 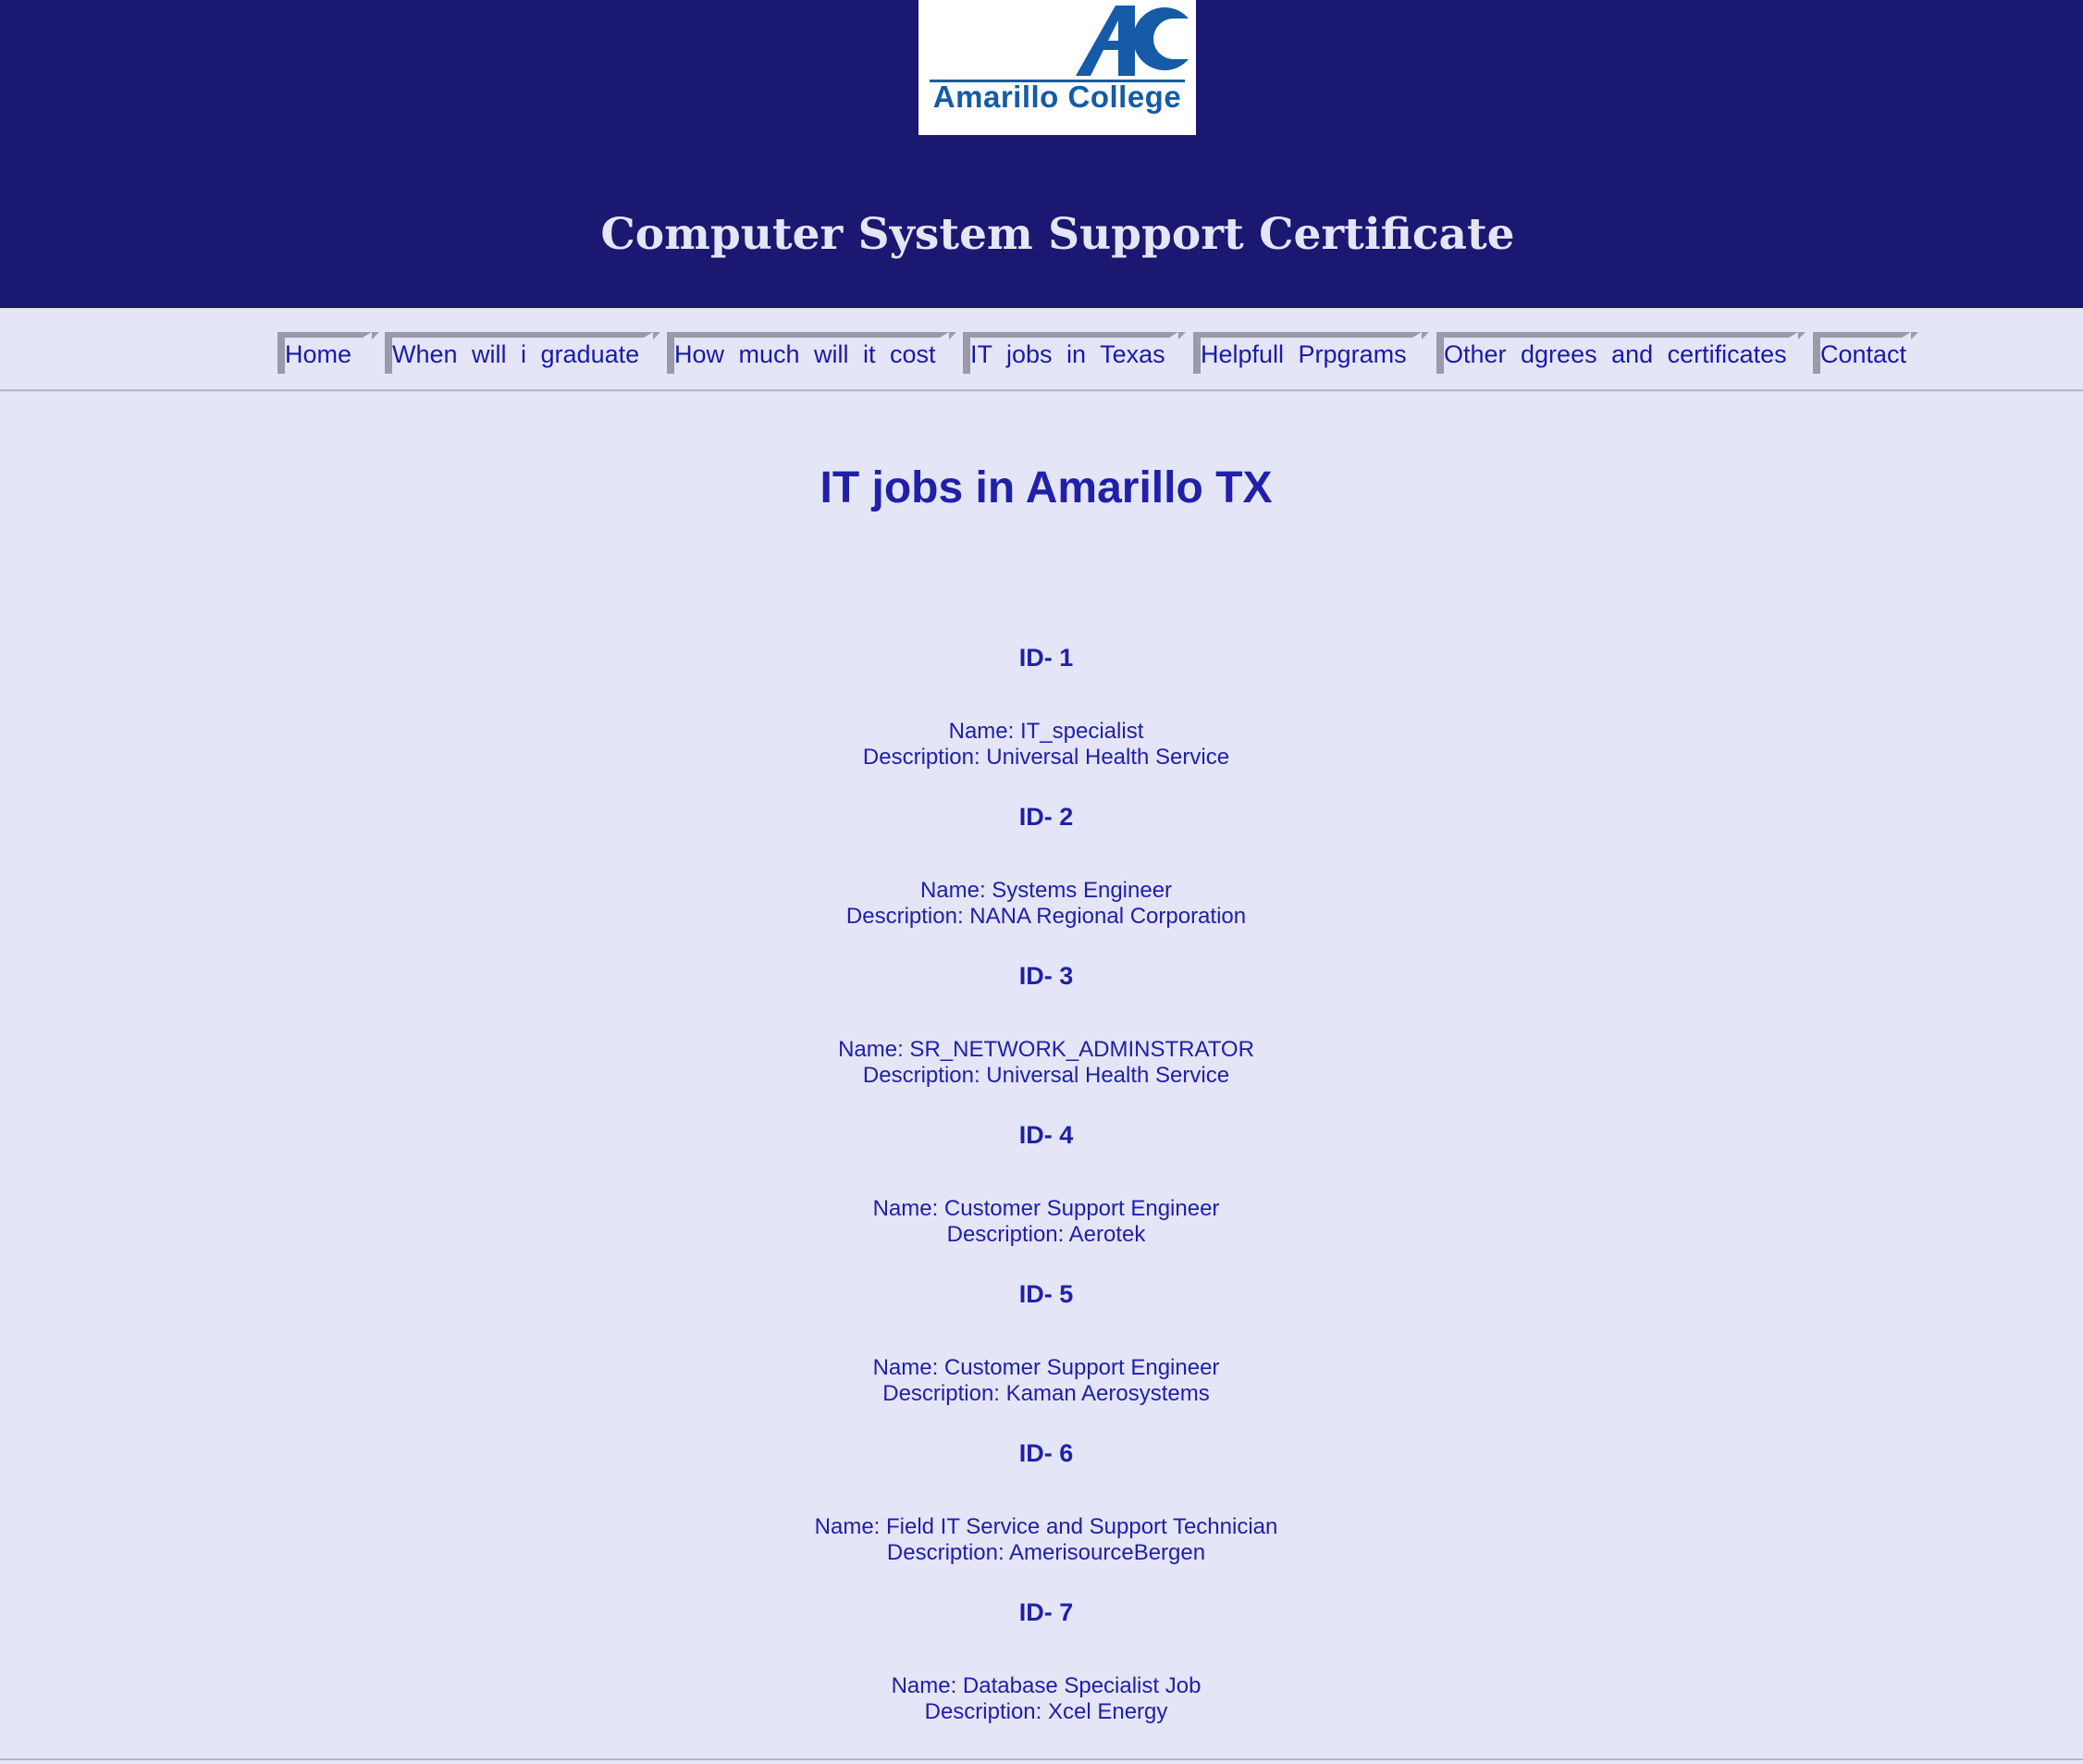 What do you see at coordinates (1046, 1552) in the screenshot?
I see `job-description: Description: AmerisourceBergen` at bounding box center [1046, 1552].